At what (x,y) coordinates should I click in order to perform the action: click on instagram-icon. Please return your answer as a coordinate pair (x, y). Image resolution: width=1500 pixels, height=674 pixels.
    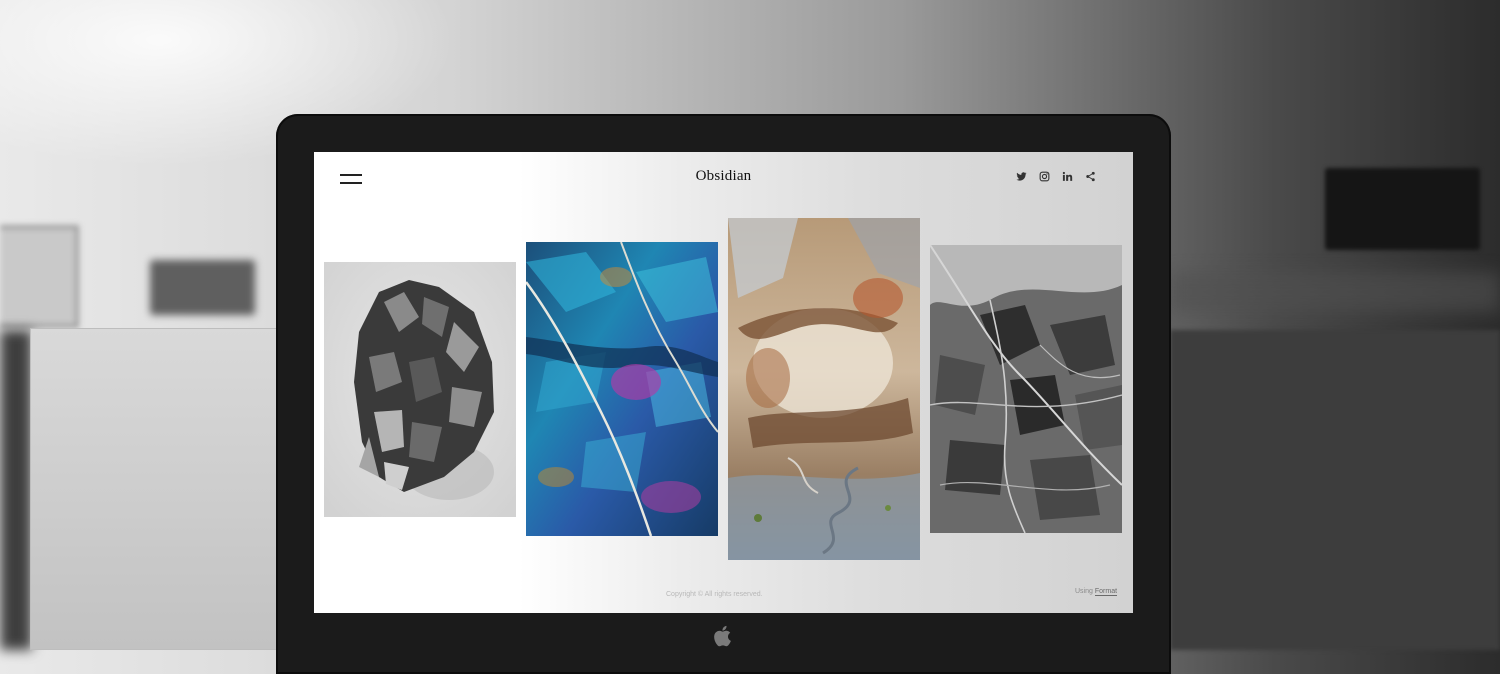
    Looking at the image, I should click on (1044, 176).